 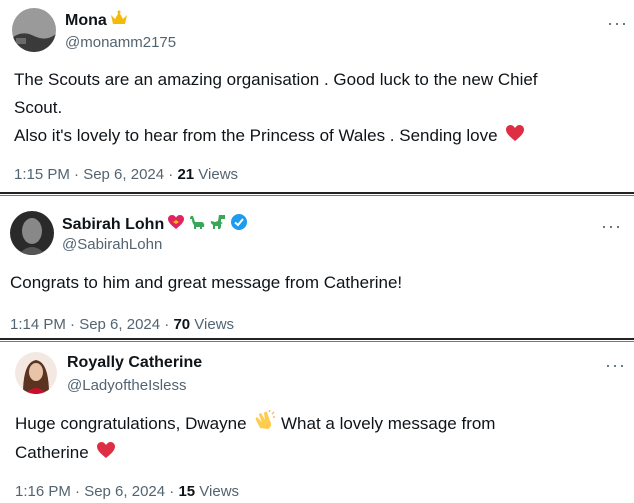 What do you see at coordinates (119, 20) in the screenshot?
I see `crown-icon` at bounding box center [119, 20].